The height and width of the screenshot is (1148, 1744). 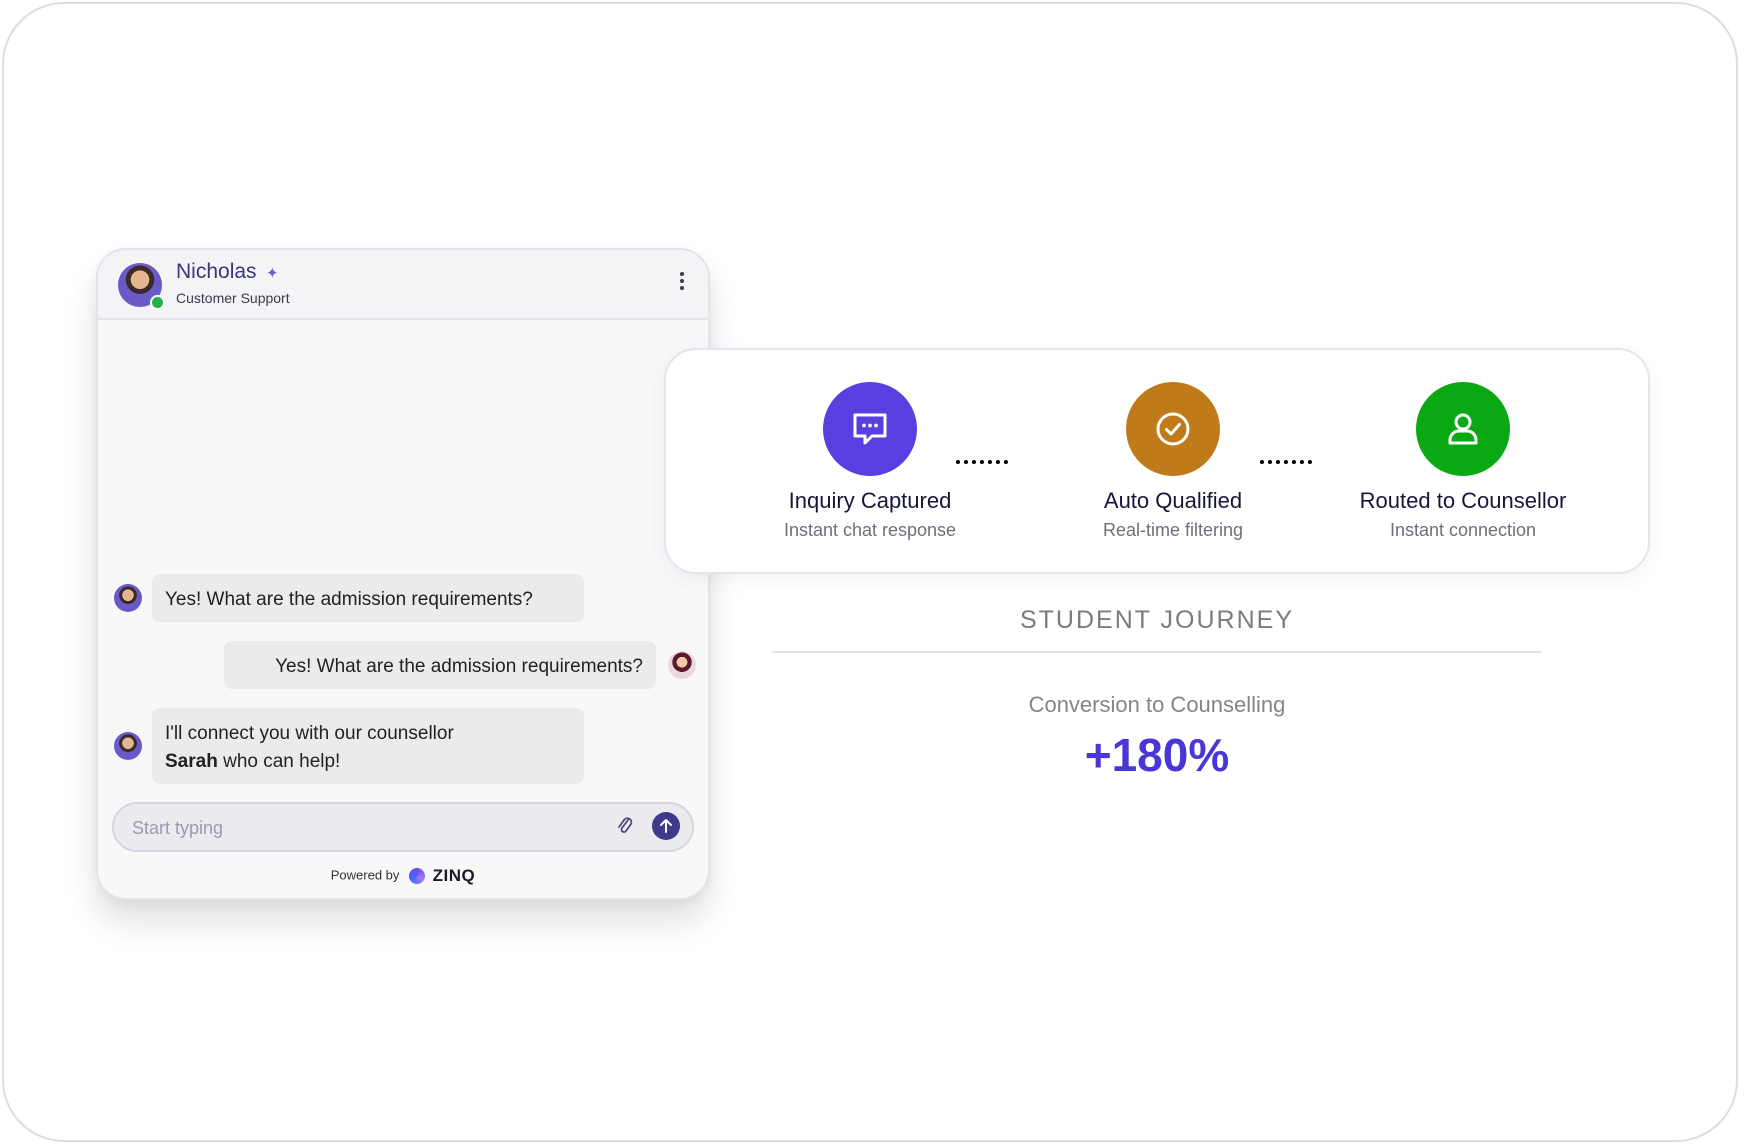 What do you see at coordinates (417, 876) in the screenshot?
I see `zinq-logo-icon` at bounding box center [417, 876].